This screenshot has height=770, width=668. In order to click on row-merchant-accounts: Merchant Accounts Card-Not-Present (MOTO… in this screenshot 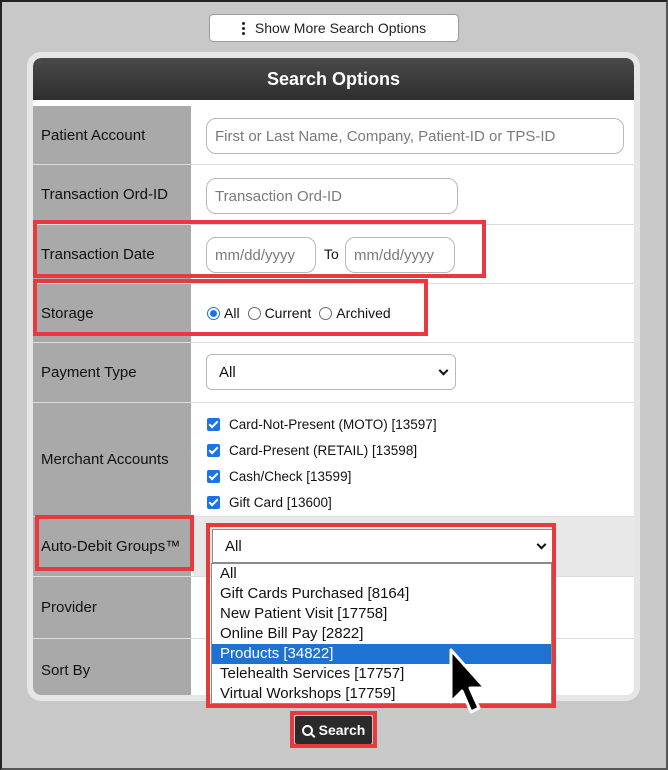, I will do `click(333, 460)`.